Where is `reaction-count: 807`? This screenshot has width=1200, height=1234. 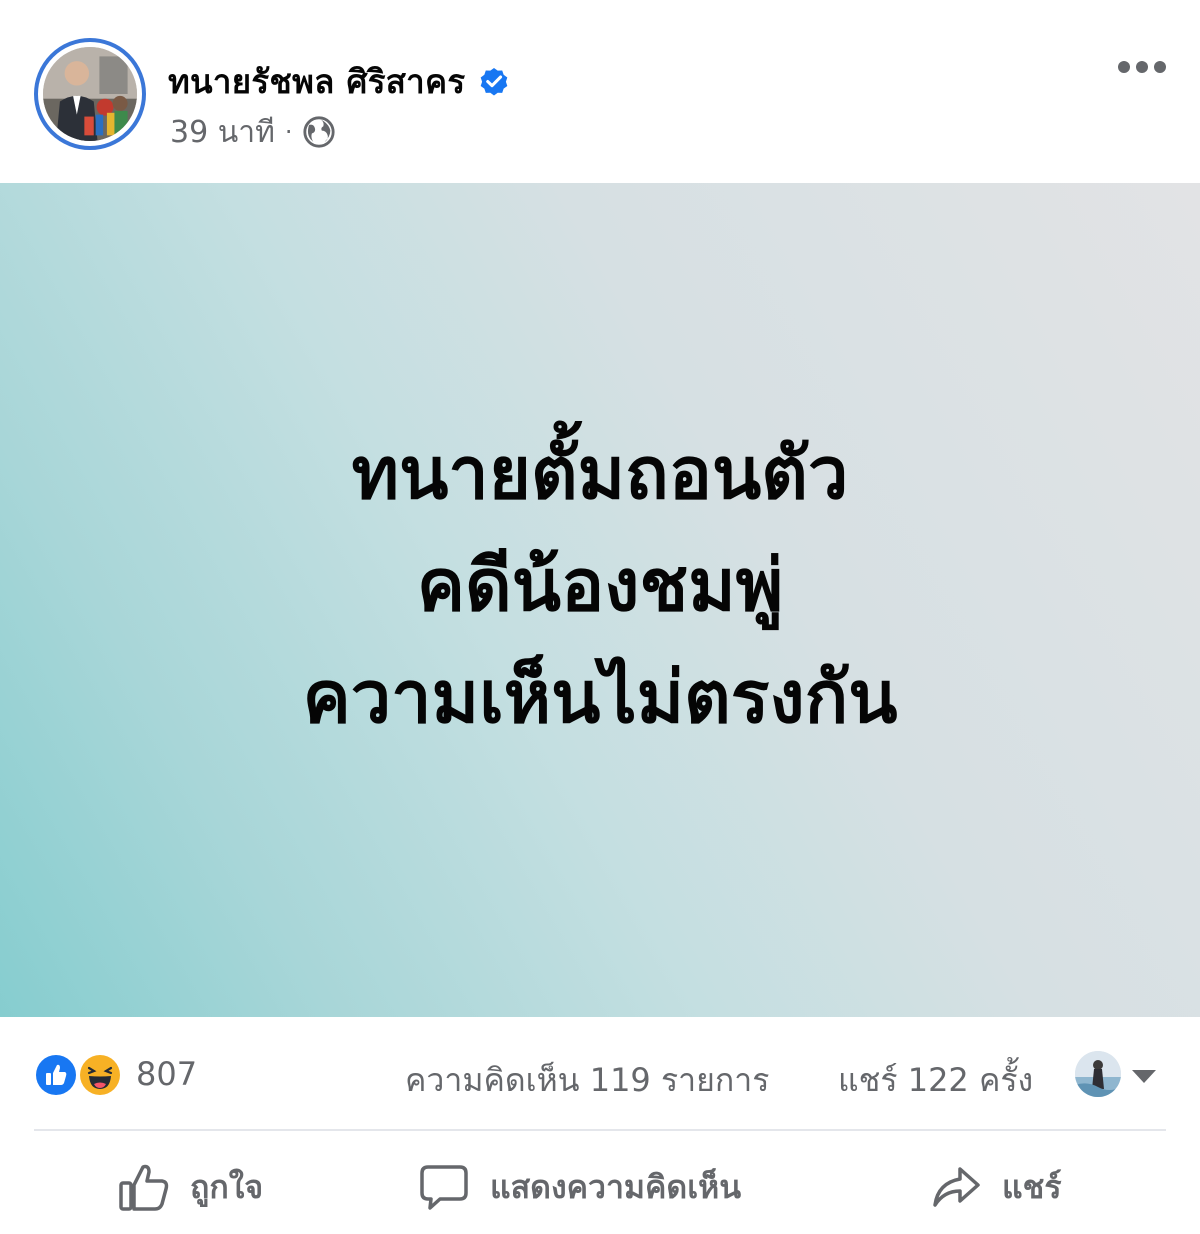
reaction-count: 807 is located at coordinates (166, 1074).